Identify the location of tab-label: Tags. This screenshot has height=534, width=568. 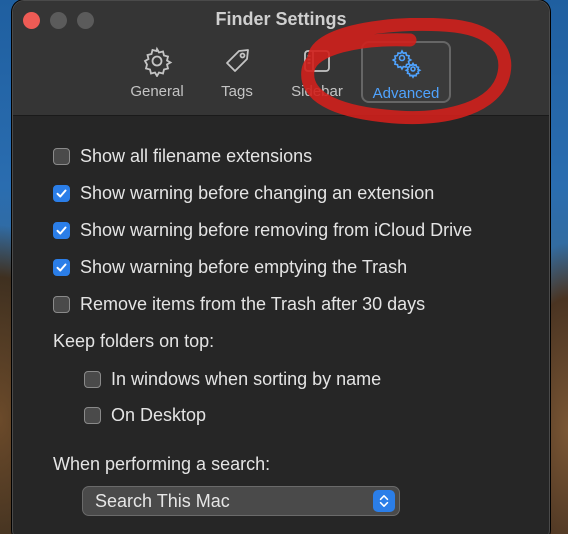
(237, 91).